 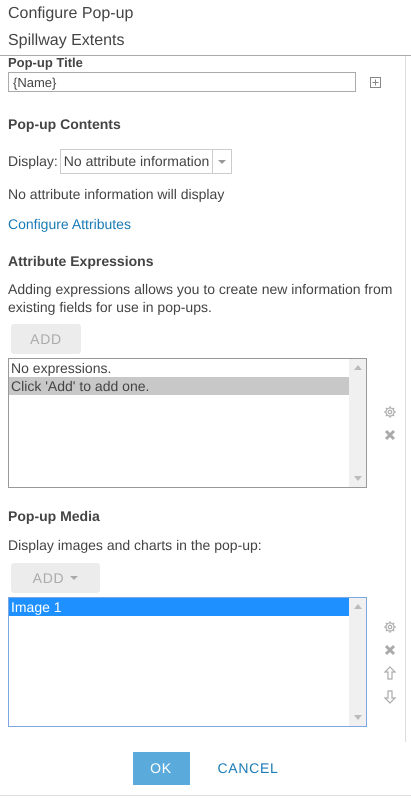 What do you see at coordinates (248, 768) in the screenshot?
I see `cancel-button: CANCEL` at bounding box center [248, 768].